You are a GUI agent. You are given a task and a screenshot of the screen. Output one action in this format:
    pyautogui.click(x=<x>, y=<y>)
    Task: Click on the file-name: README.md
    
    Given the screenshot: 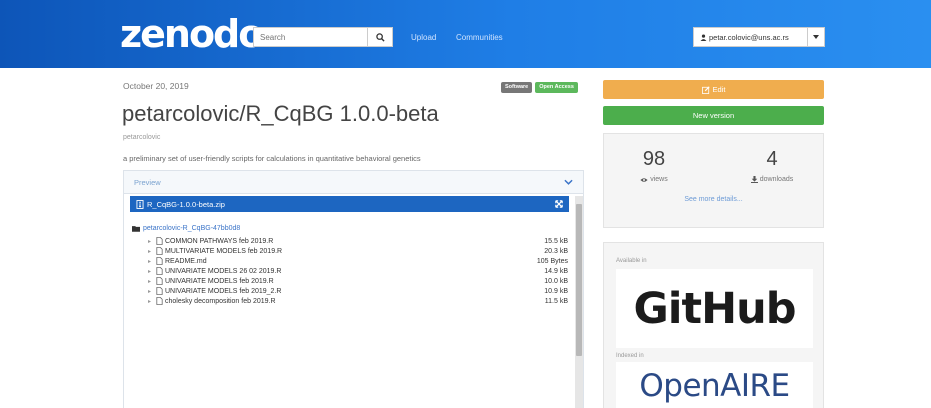 What is the action you would take?
    pyautogui.click(x=186, y=261)
    